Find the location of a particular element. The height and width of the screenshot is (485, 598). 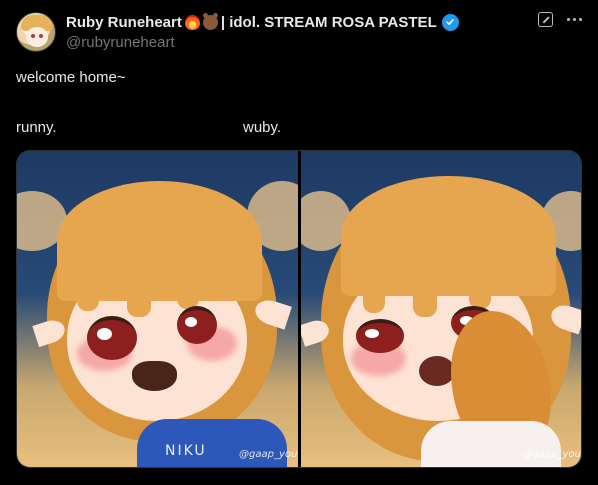

shirt-text: NIKU is located at coordinates (186, 451).